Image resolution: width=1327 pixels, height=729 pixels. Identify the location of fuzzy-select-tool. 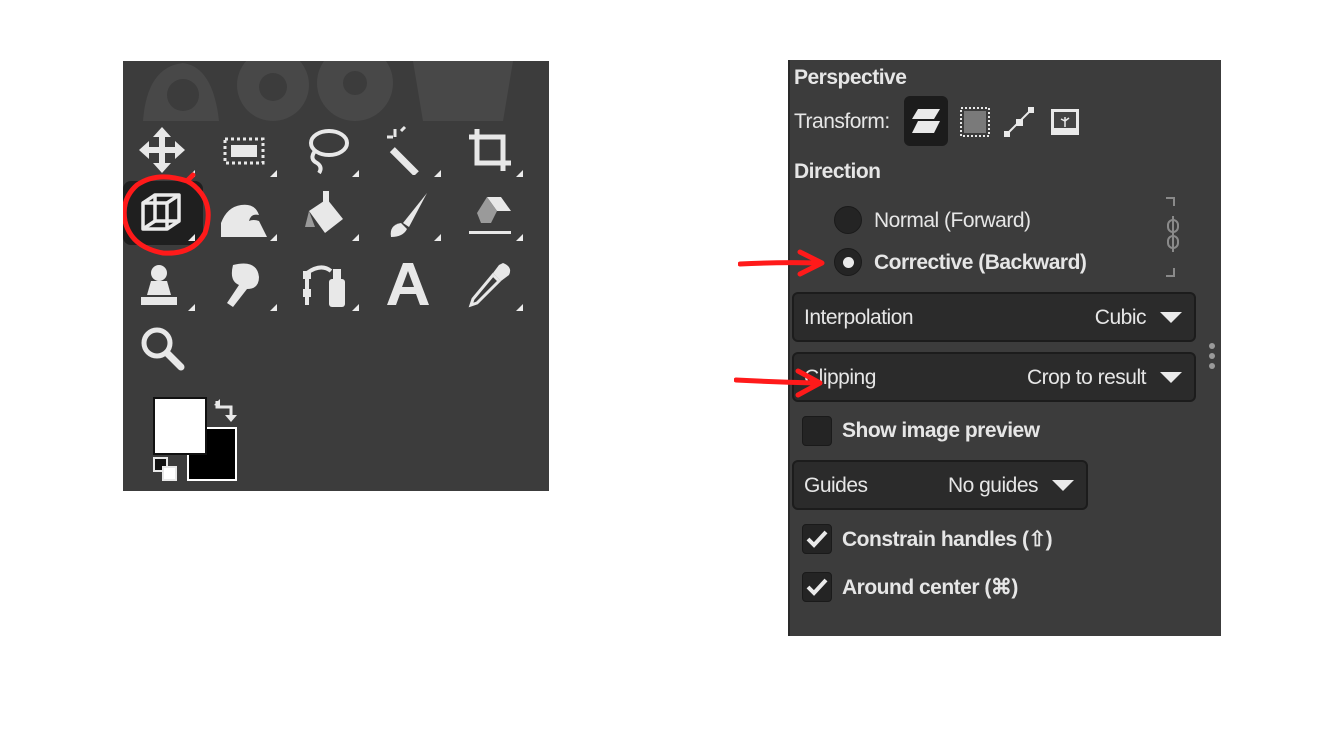
(409, 149).